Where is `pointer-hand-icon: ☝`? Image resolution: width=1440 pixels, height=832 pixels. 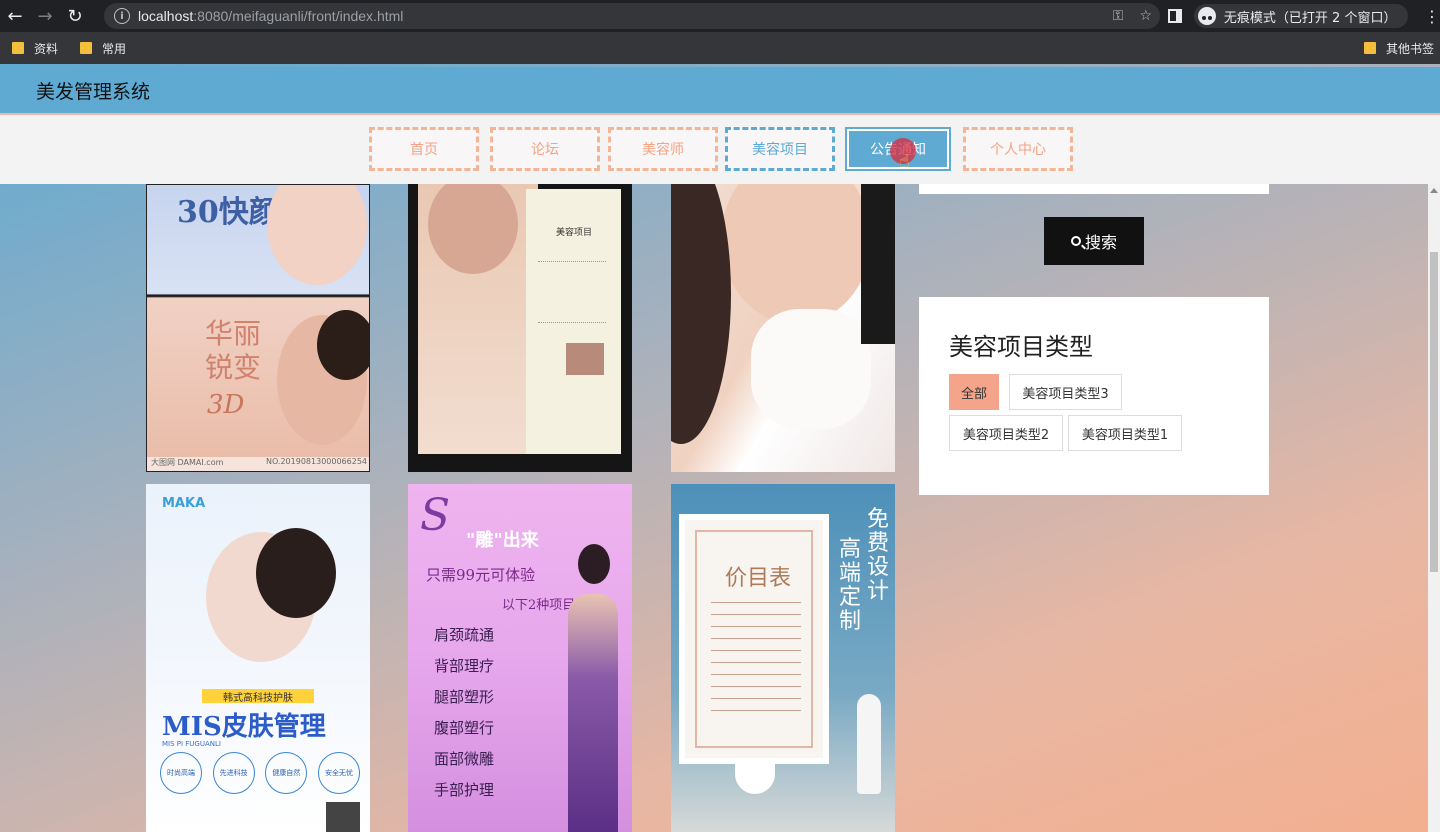 pointer-hand-icon: ☝ is located at coordinates (904, 161).